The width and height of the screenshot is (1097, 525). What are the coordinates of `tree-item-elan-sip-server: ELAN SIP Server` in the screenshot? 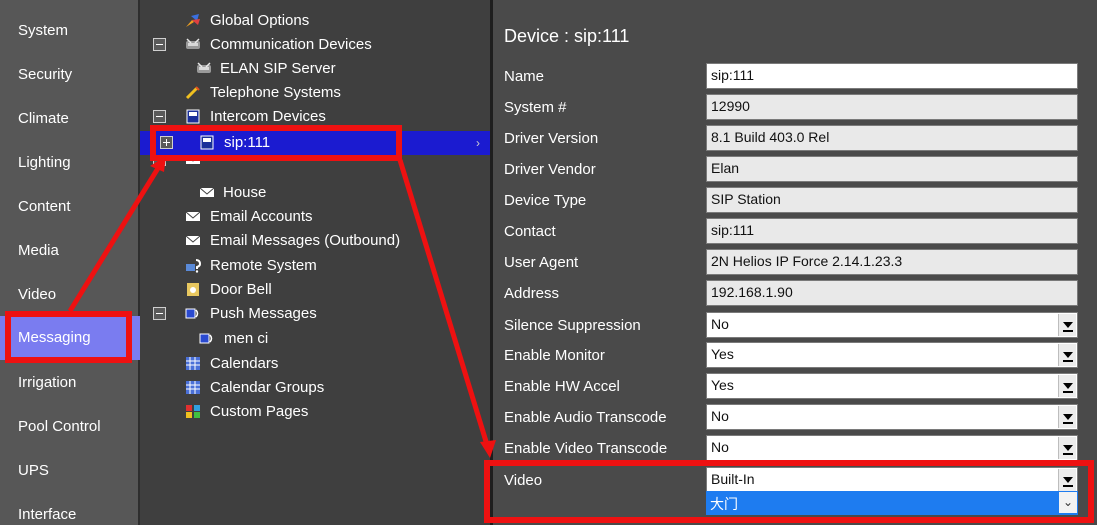 It's located at (315, 69).